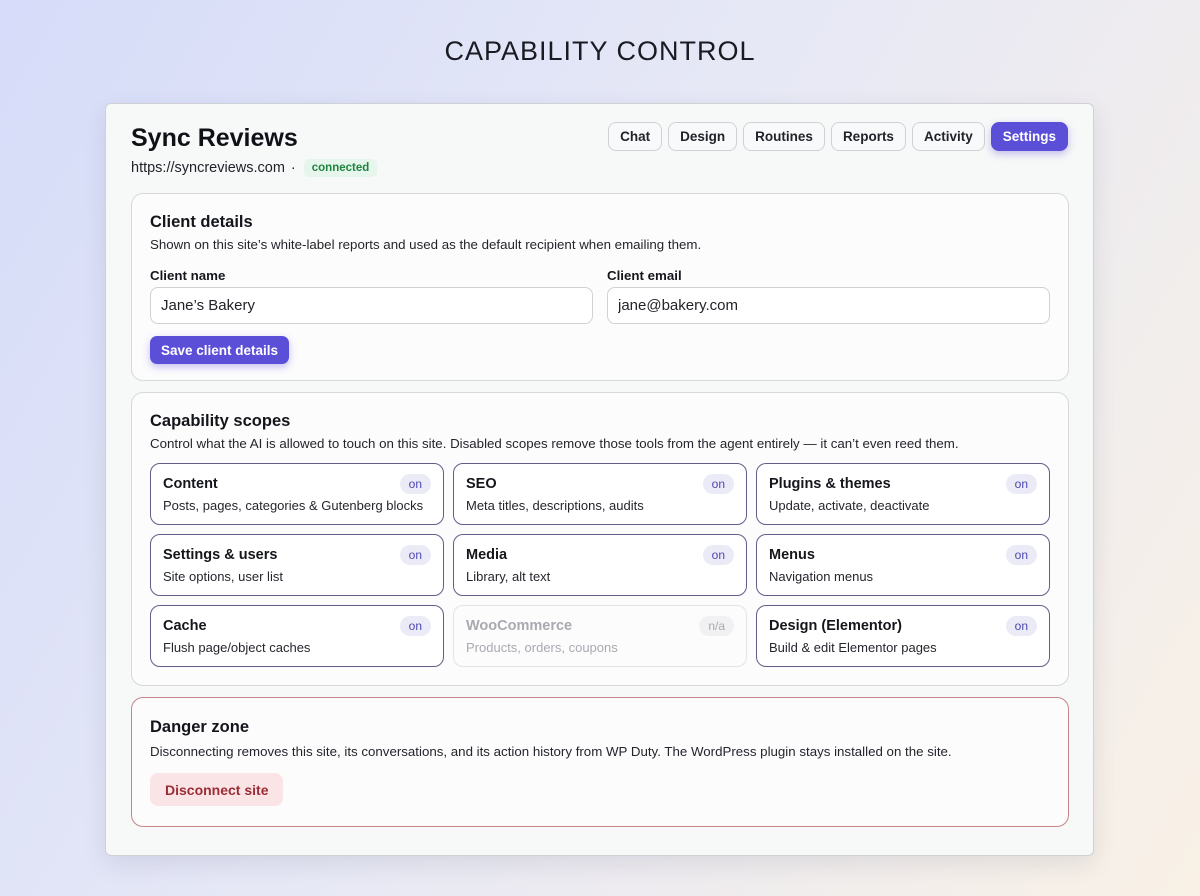  What do you see at coordinates (555, 505) in the screenshot?
I see `scope-description: Meta titles, descriptions, audits` at bounding box center [555, 505].